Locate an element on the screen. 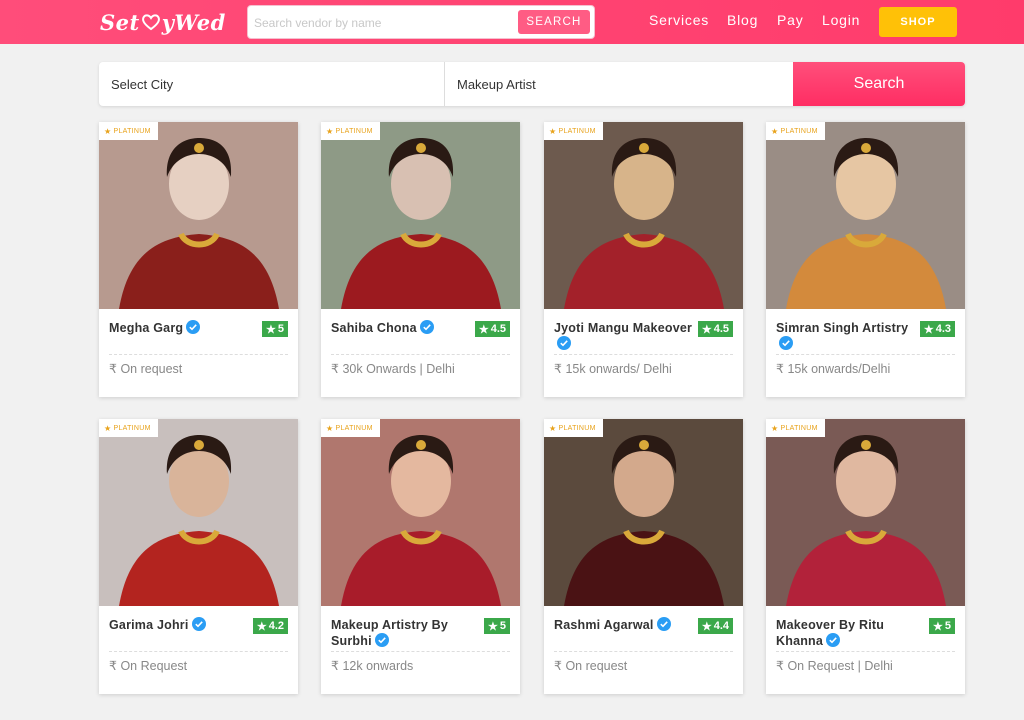 The image size is (1024, 720). vendor-price: ₹ 15k onwards/Delhi is located at coordinates (833, 368).